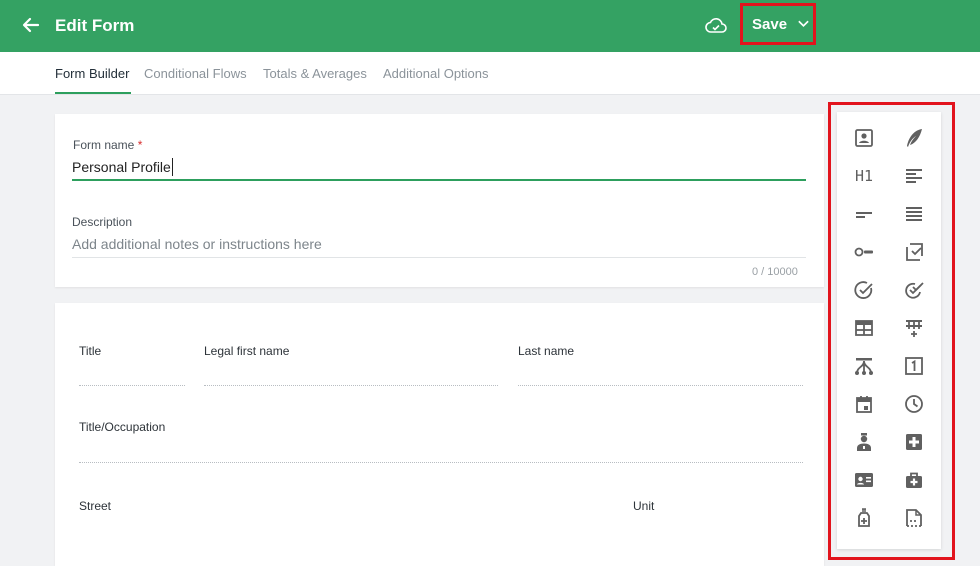 This screenshot has height=566, width=980. I want to click on save-button: Save, so click(778, 24).